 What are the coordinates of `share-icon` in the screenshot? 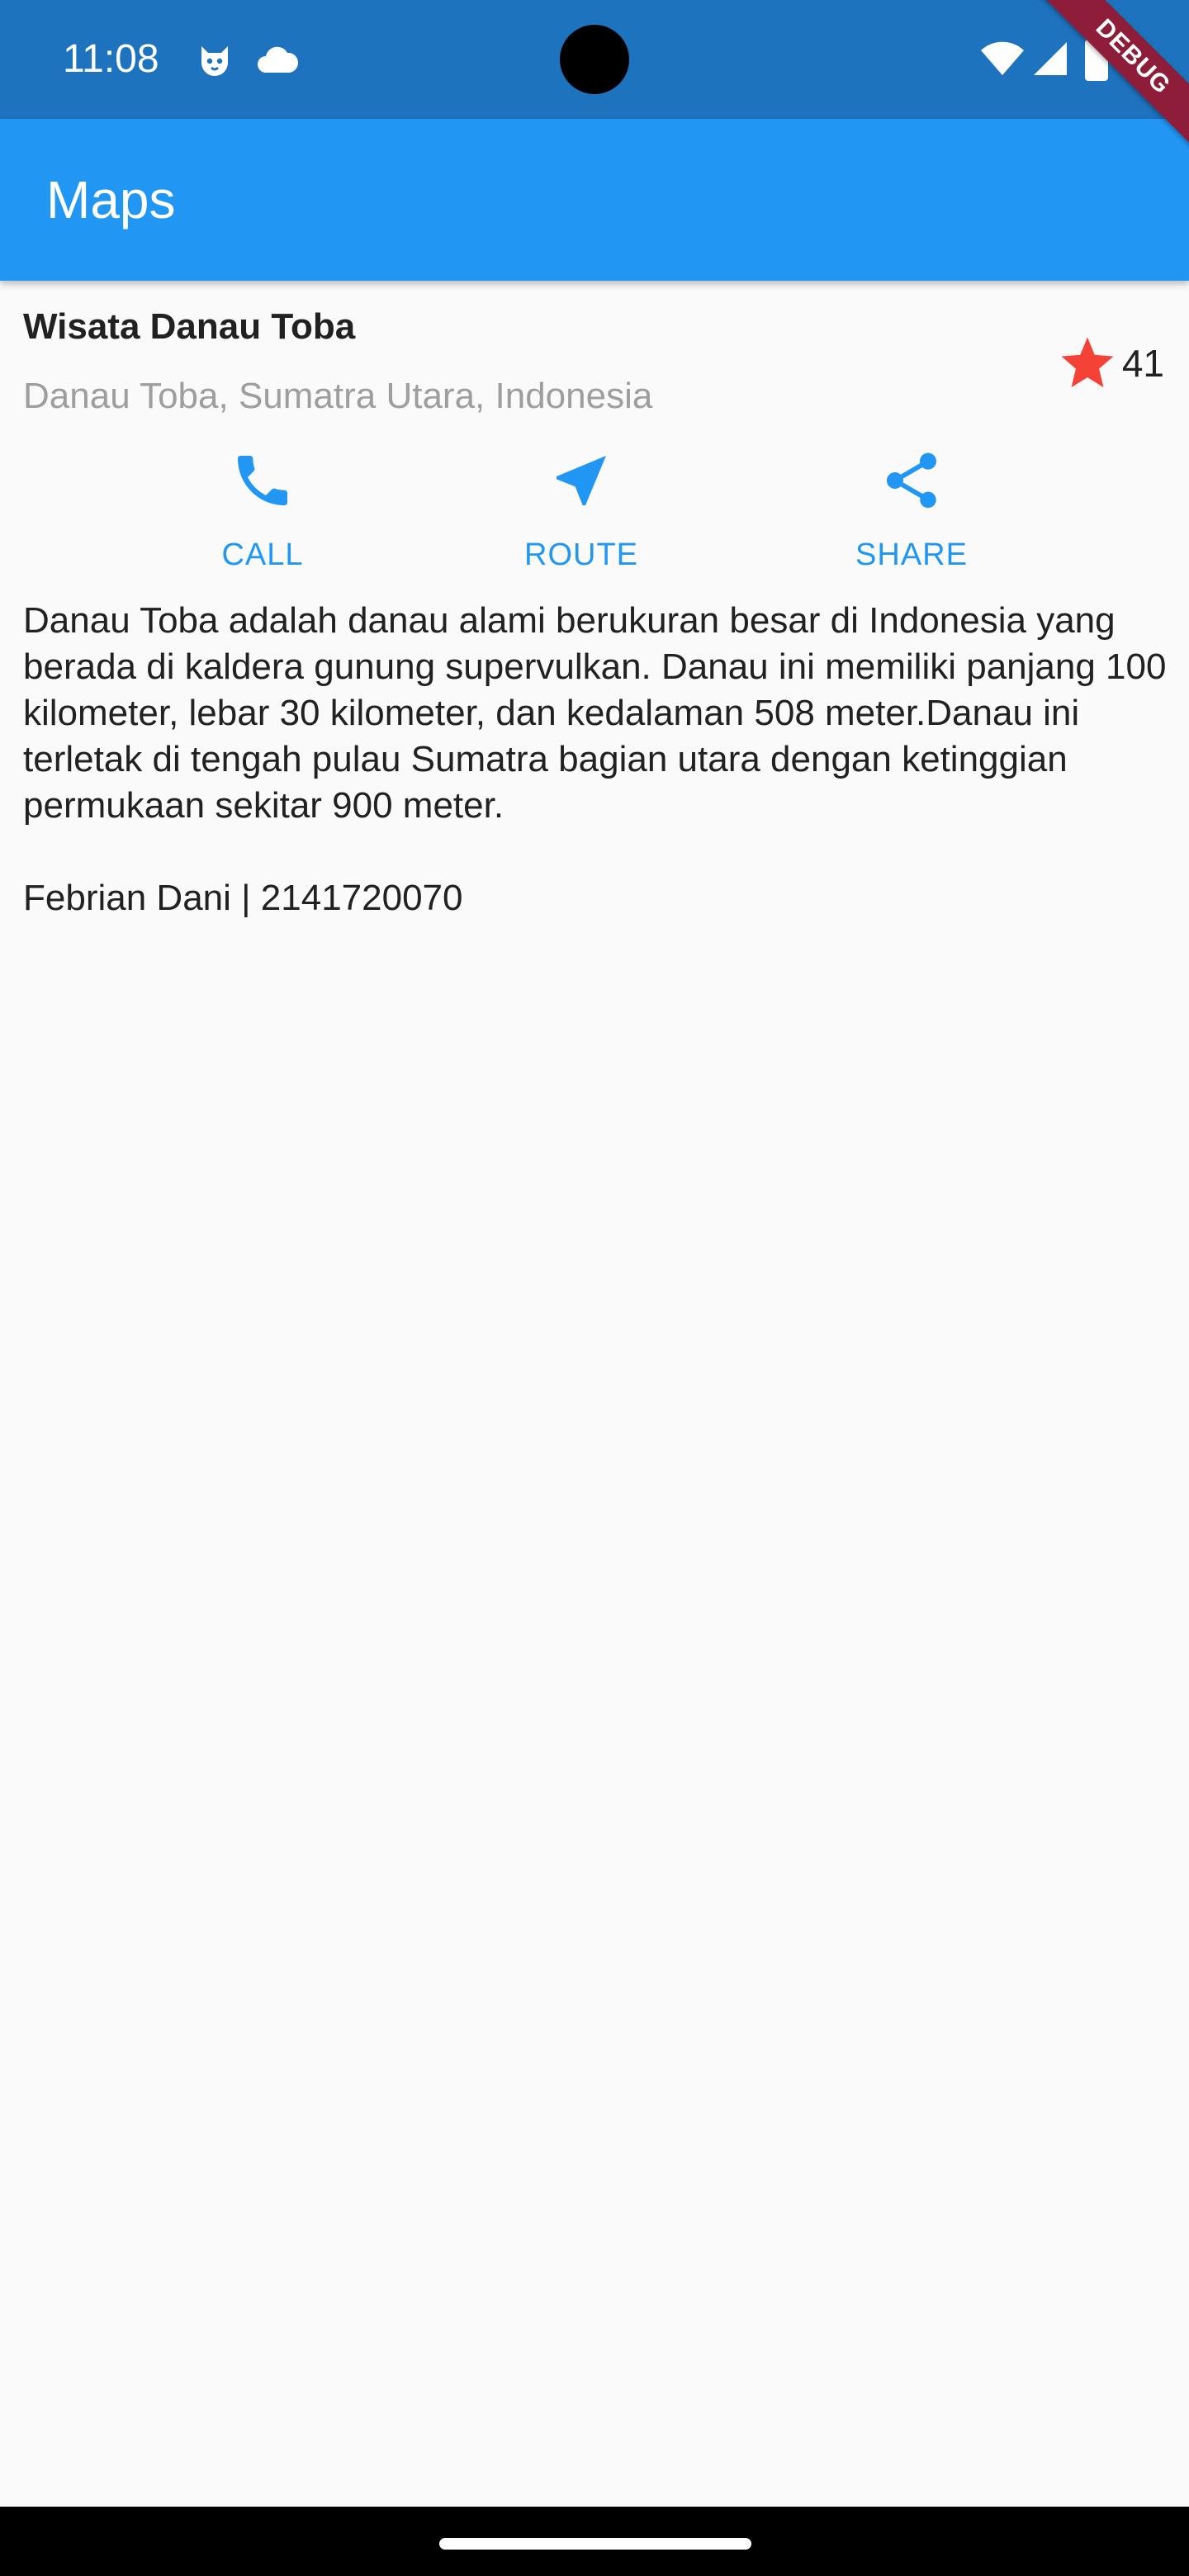 It's located at (912, 480).